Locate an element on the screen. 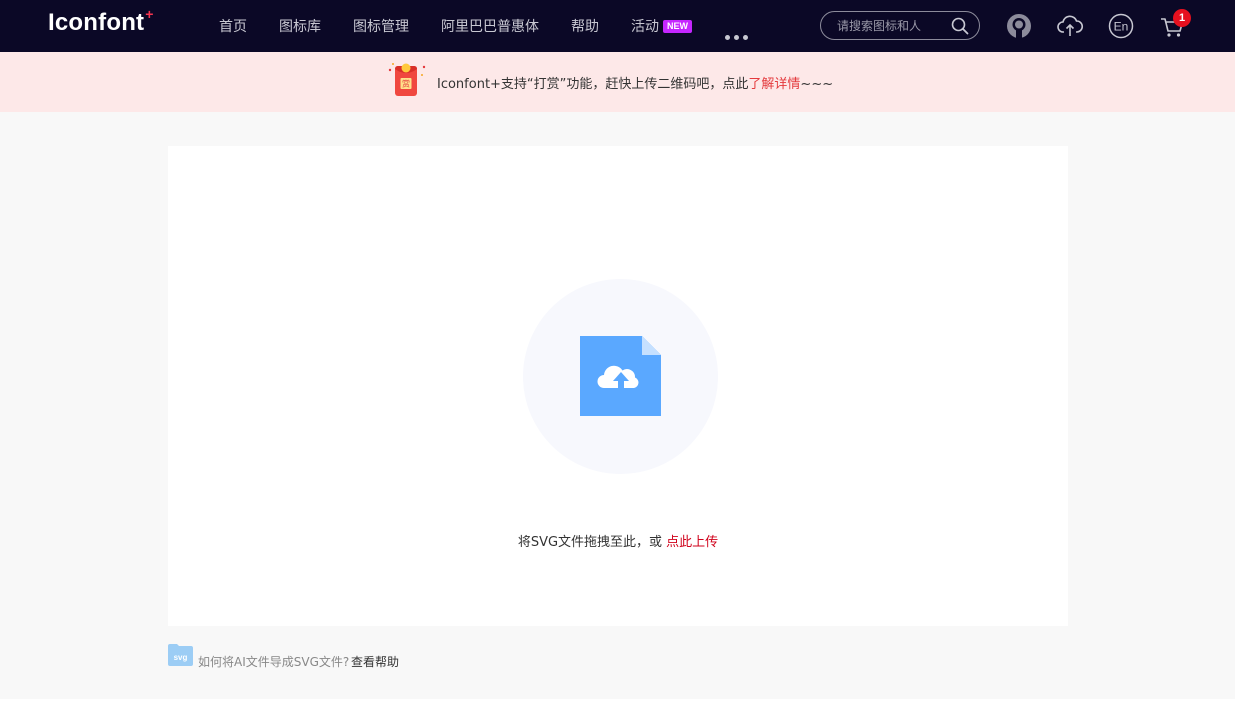 The height and width of the screenshot is (717, 1235). notice-learn-more-link: 了解详情 is located at coordinates (774, 84).